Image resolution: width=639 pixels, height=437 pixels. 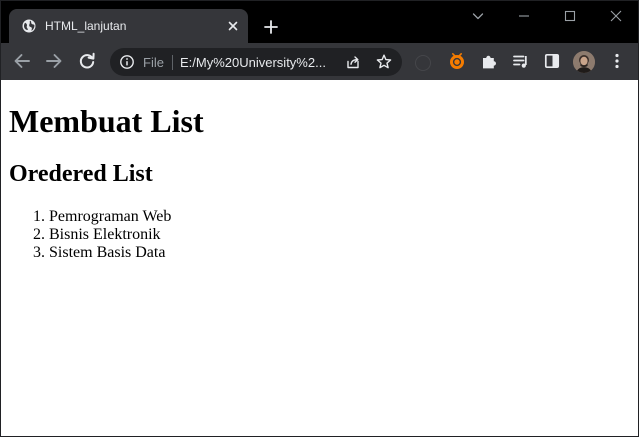 I want to click on list-item: Sistem Basis Data, so click(x=110, y=253).